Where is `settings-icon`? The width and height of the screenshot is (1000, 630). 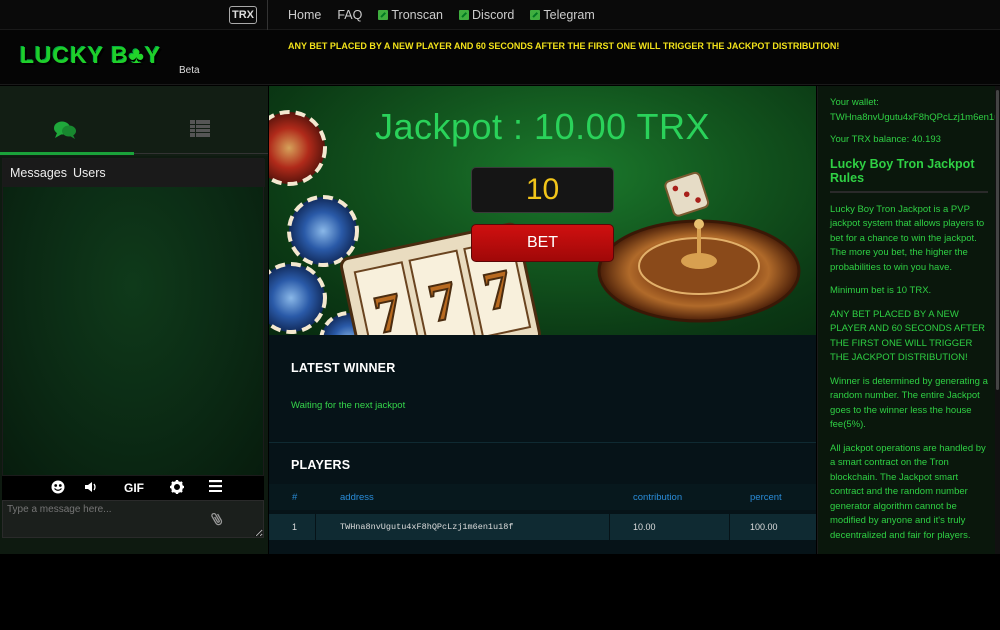
settings-icon is located at coordinates (177, 488).